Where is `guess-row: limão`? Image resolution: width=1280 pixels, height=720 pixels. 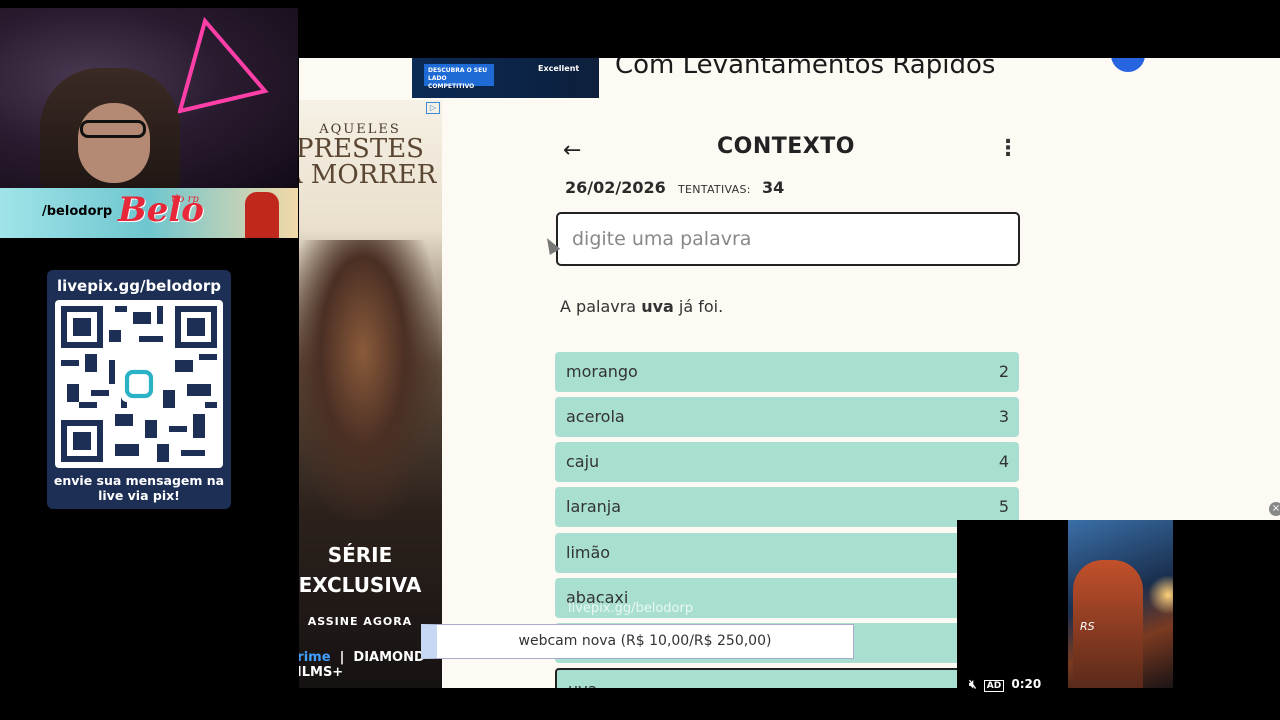
guess-row: limão is located at coordinates (787, 553).